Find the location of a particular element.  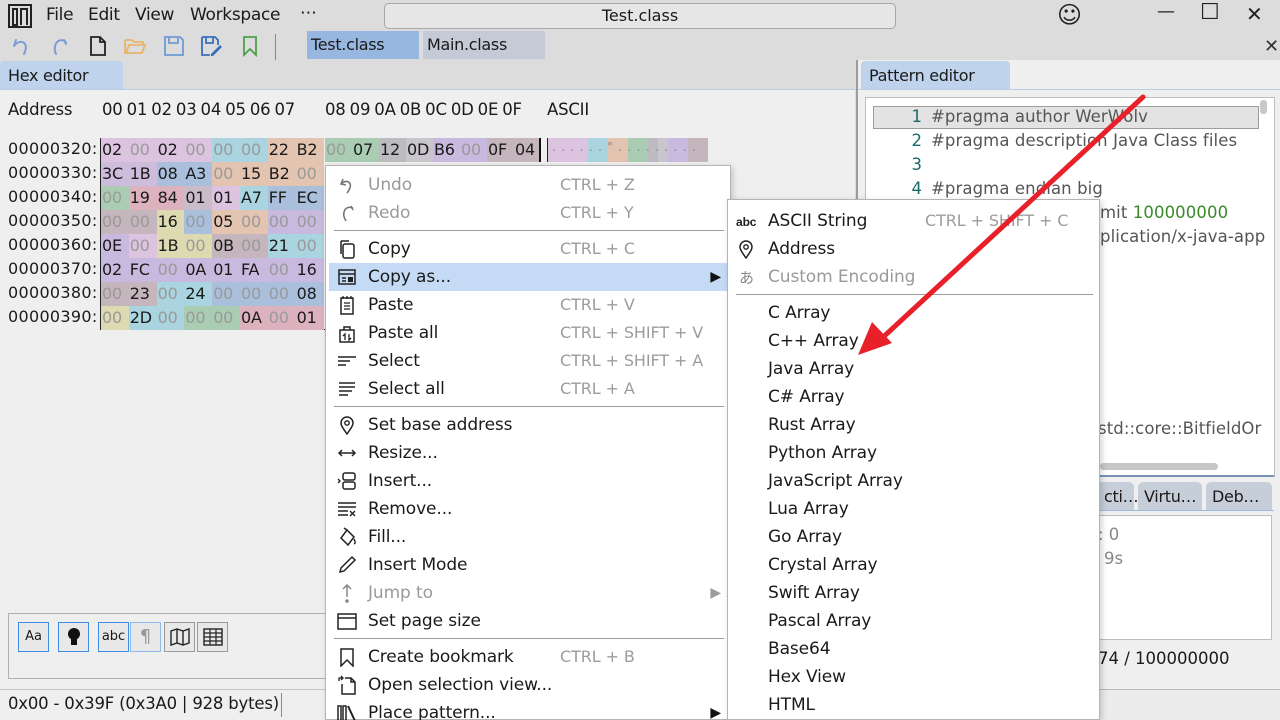

undo-icon is located at coordinates (22, 46).